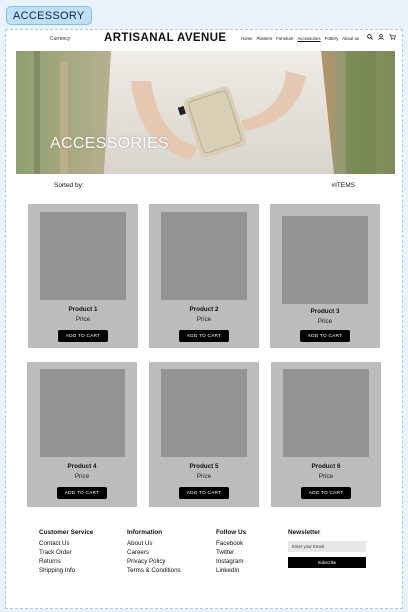 The width and height of the screenshot is (408, 612). What do you see at coordinates (82, 466) in the screenshot?
I see `product-name: Product 4` at bounding box center [82, 466].